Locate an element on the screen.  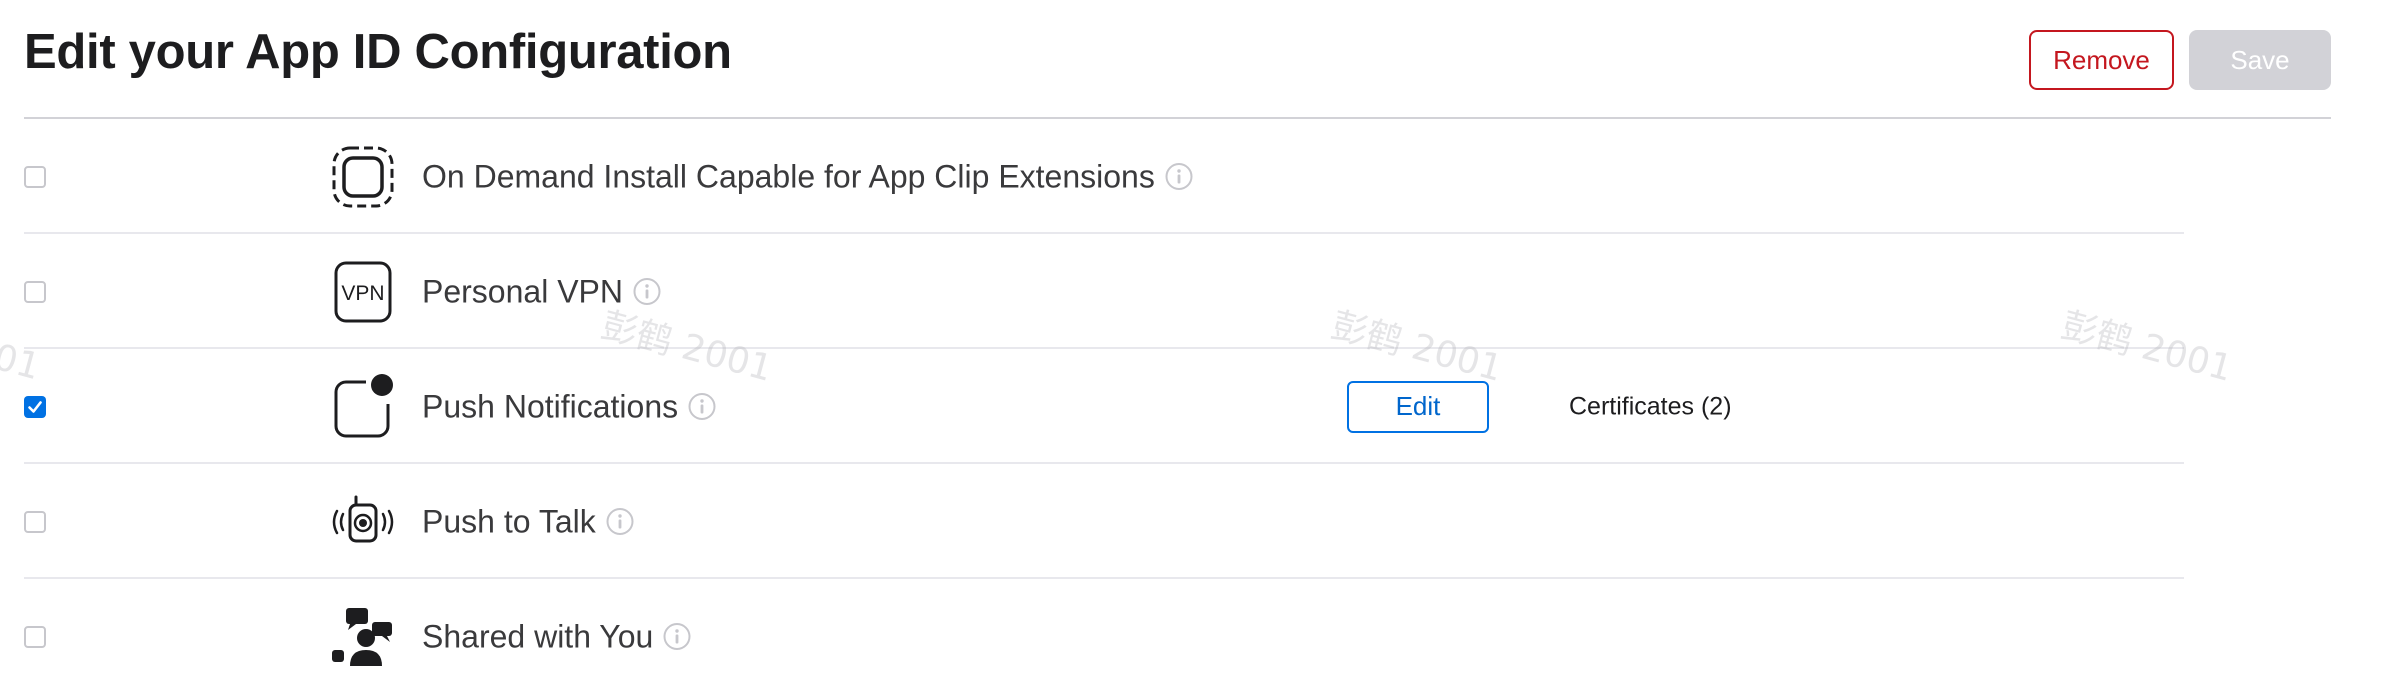
capability-label: Personal VPN is located at coordinates (541, 291).